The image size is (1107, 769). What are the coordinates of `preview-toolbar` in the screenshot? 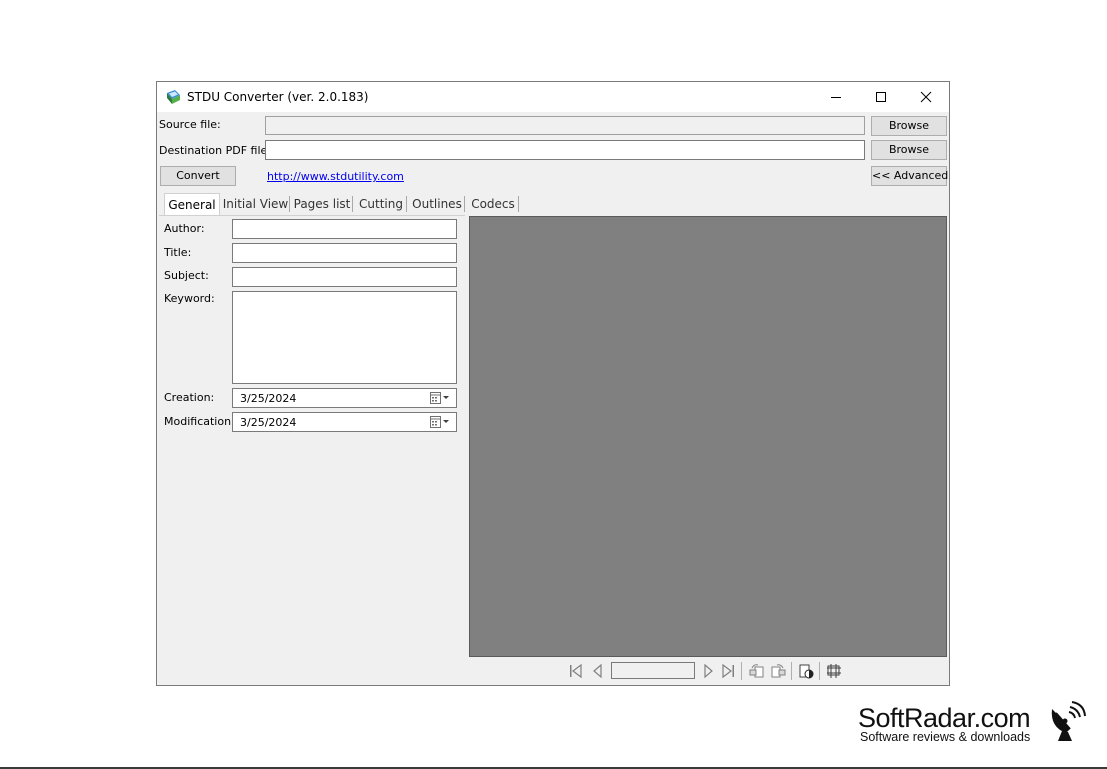 It's located at (708, 671).